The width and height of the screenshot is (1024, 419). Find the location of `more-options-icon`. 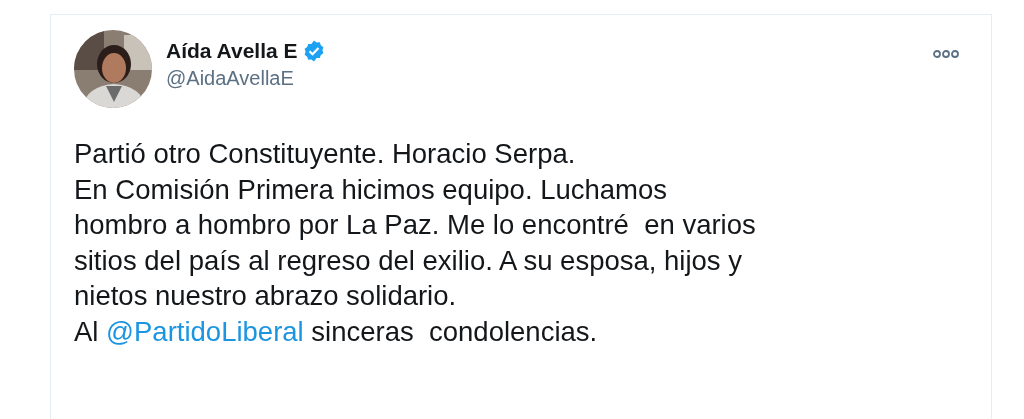

more-options-icon is located at coordinates (946, 54).